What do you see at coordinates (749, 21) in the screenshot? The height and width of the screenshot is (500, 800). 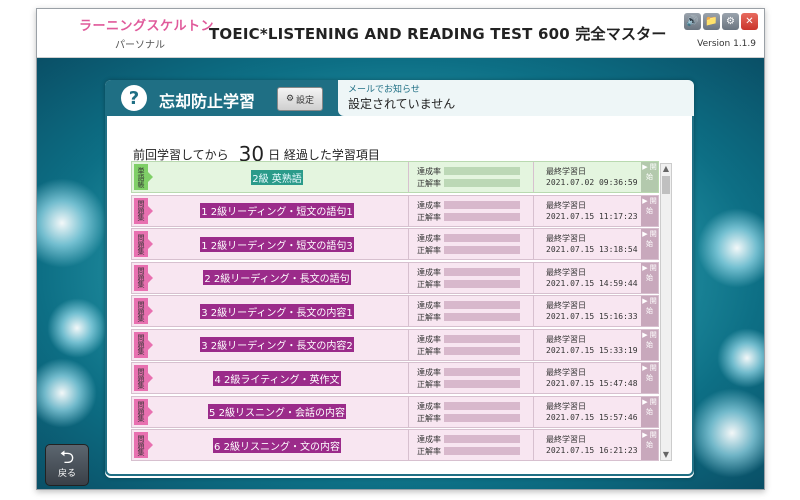 I see `close-icon: ✕` at bounding box center [749, 21].